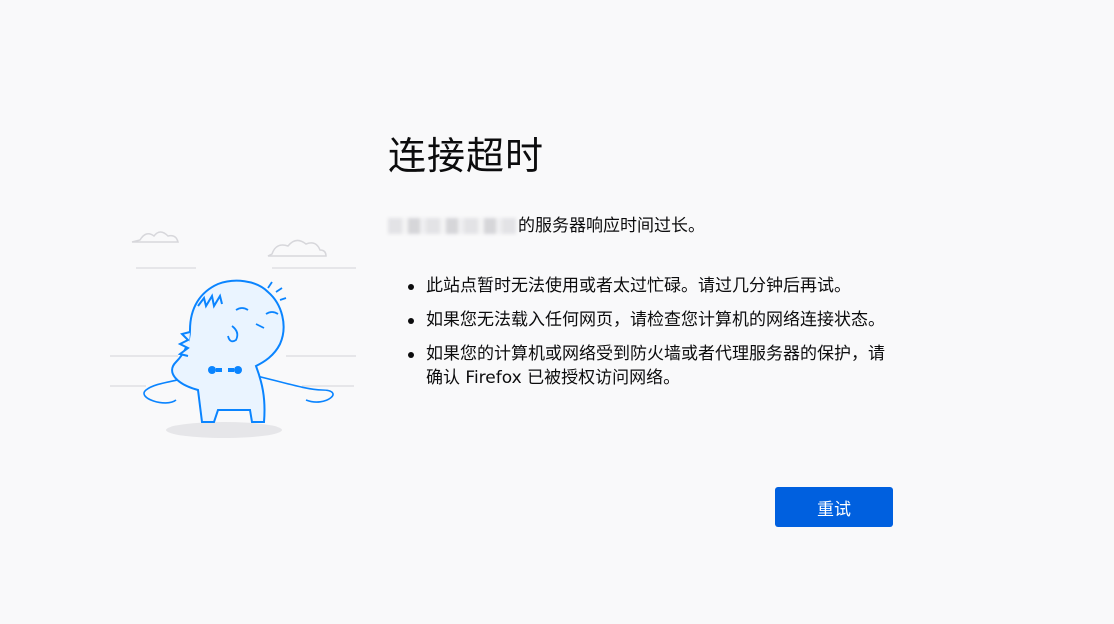  I want to click on dinosaur-body-icon, so click(228, 351).